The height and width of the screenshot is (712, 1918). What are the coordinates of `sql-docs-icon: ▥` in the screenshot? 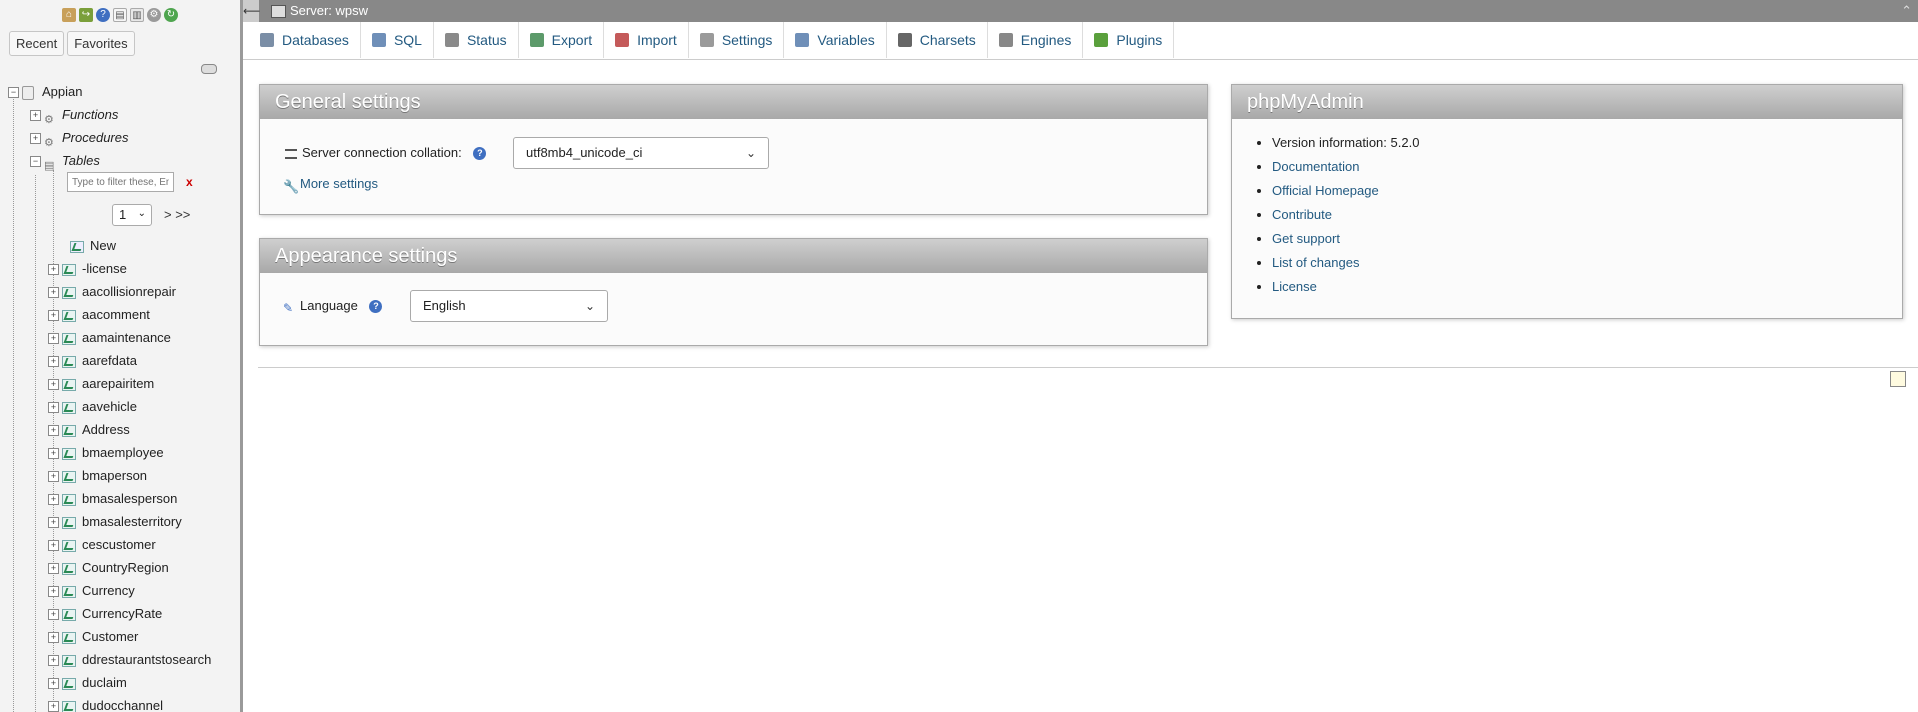 It's located at (137, 15).